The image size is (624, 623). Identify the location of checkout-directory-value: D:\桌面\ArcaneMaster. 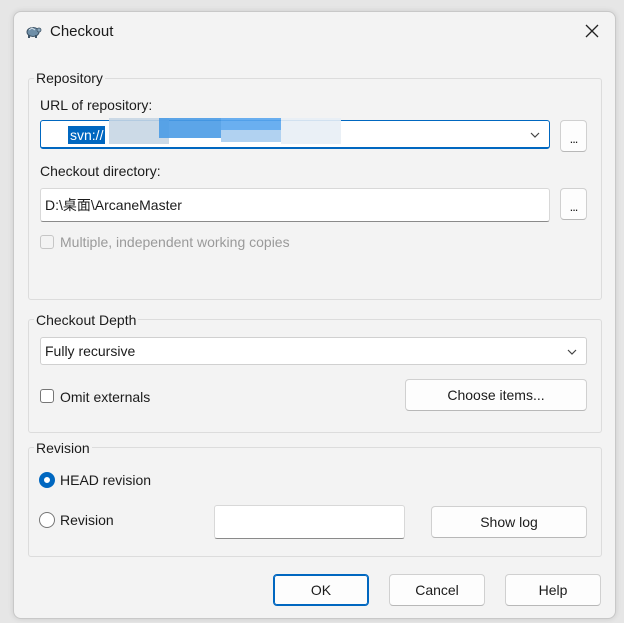
(113, 205).